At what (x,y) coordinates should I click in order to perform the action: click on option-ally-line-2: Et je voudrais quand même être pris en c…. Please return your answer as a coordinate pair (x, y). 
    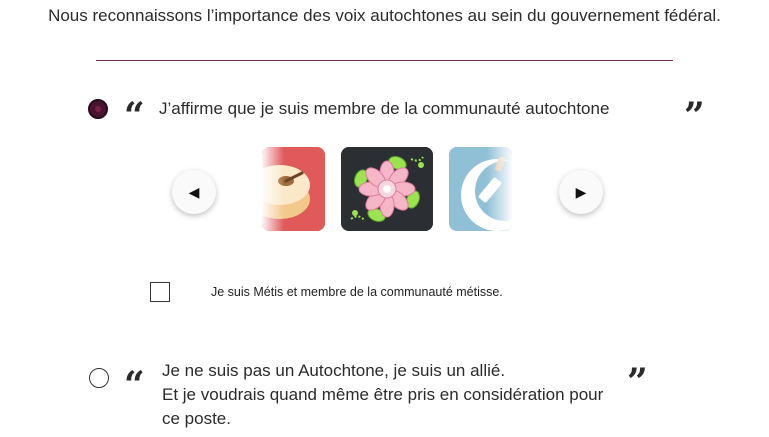
    Looking at the image, I should click on (383, 394).